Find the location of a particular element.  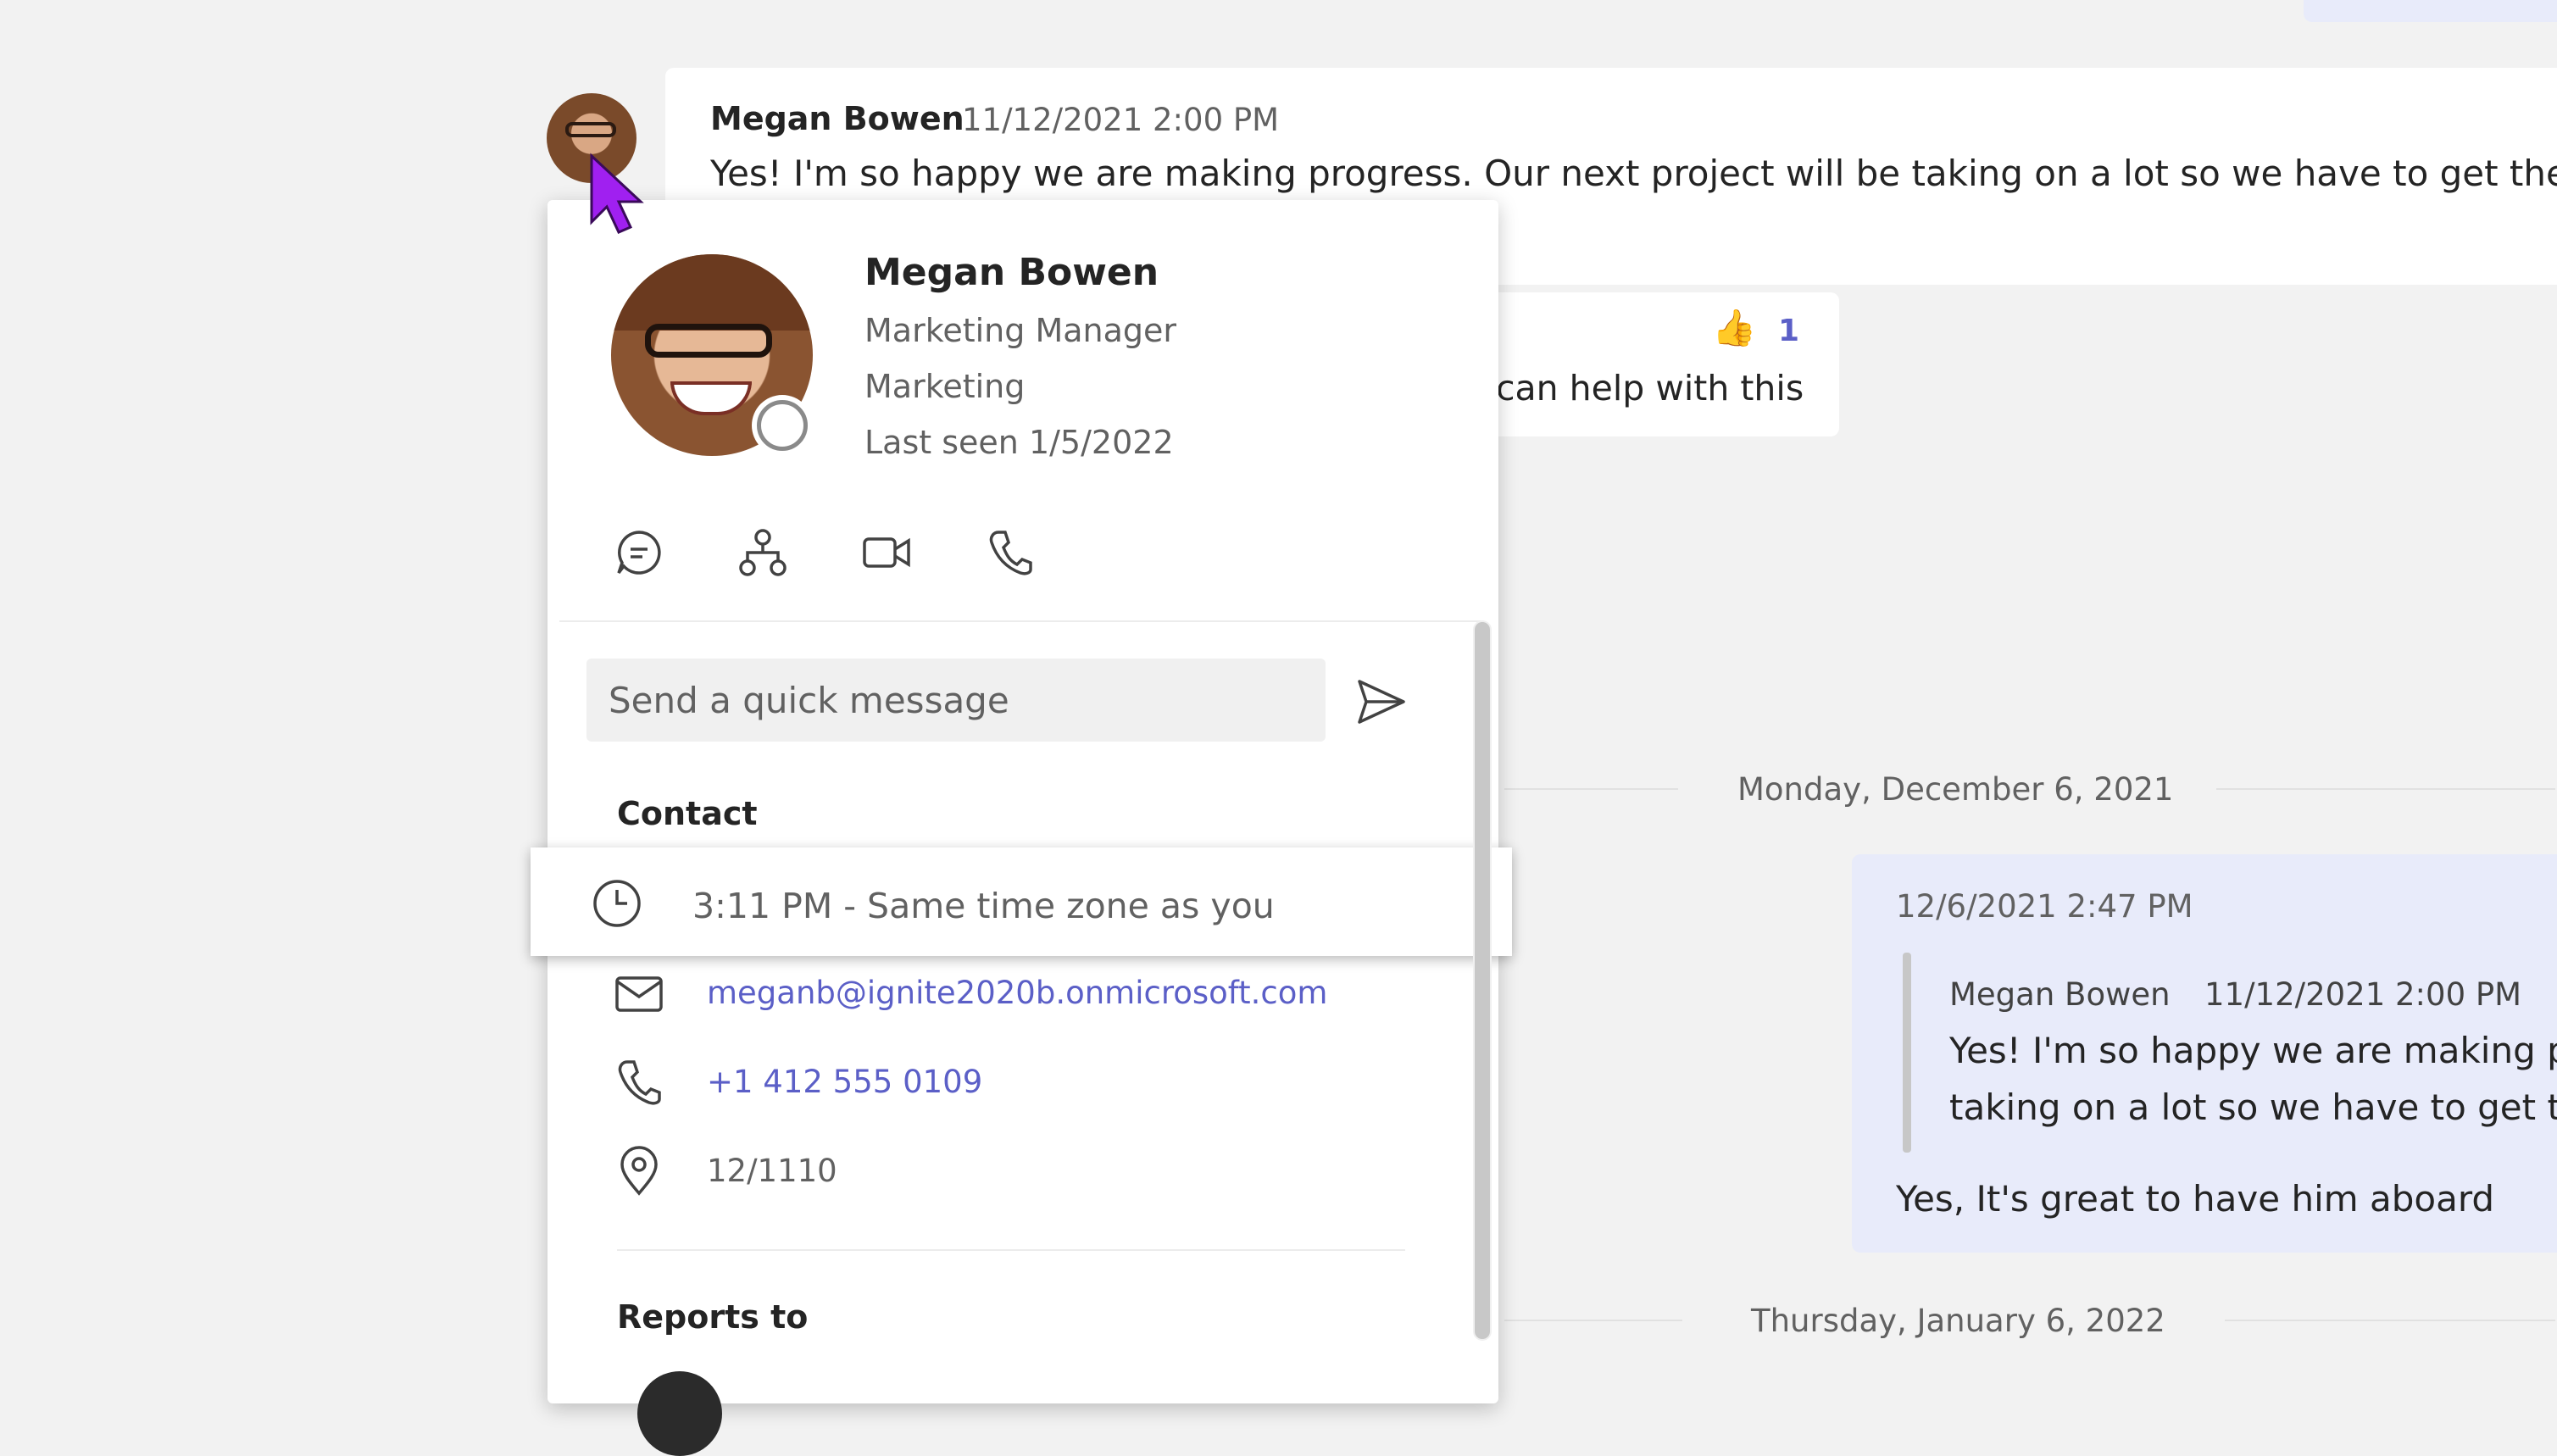

date-divider: Thursday, January 6, 2022 is located at coordinates (1958, 1321).